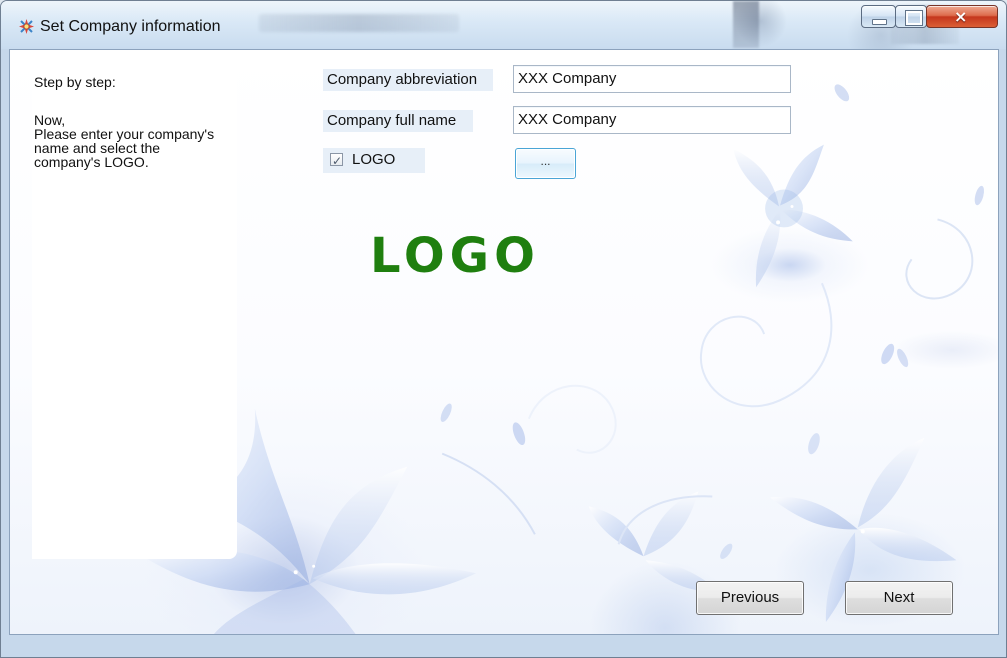 This screenshot has height=658, width=1007. I want to click on blurred-background-shape, so click(746, 24).